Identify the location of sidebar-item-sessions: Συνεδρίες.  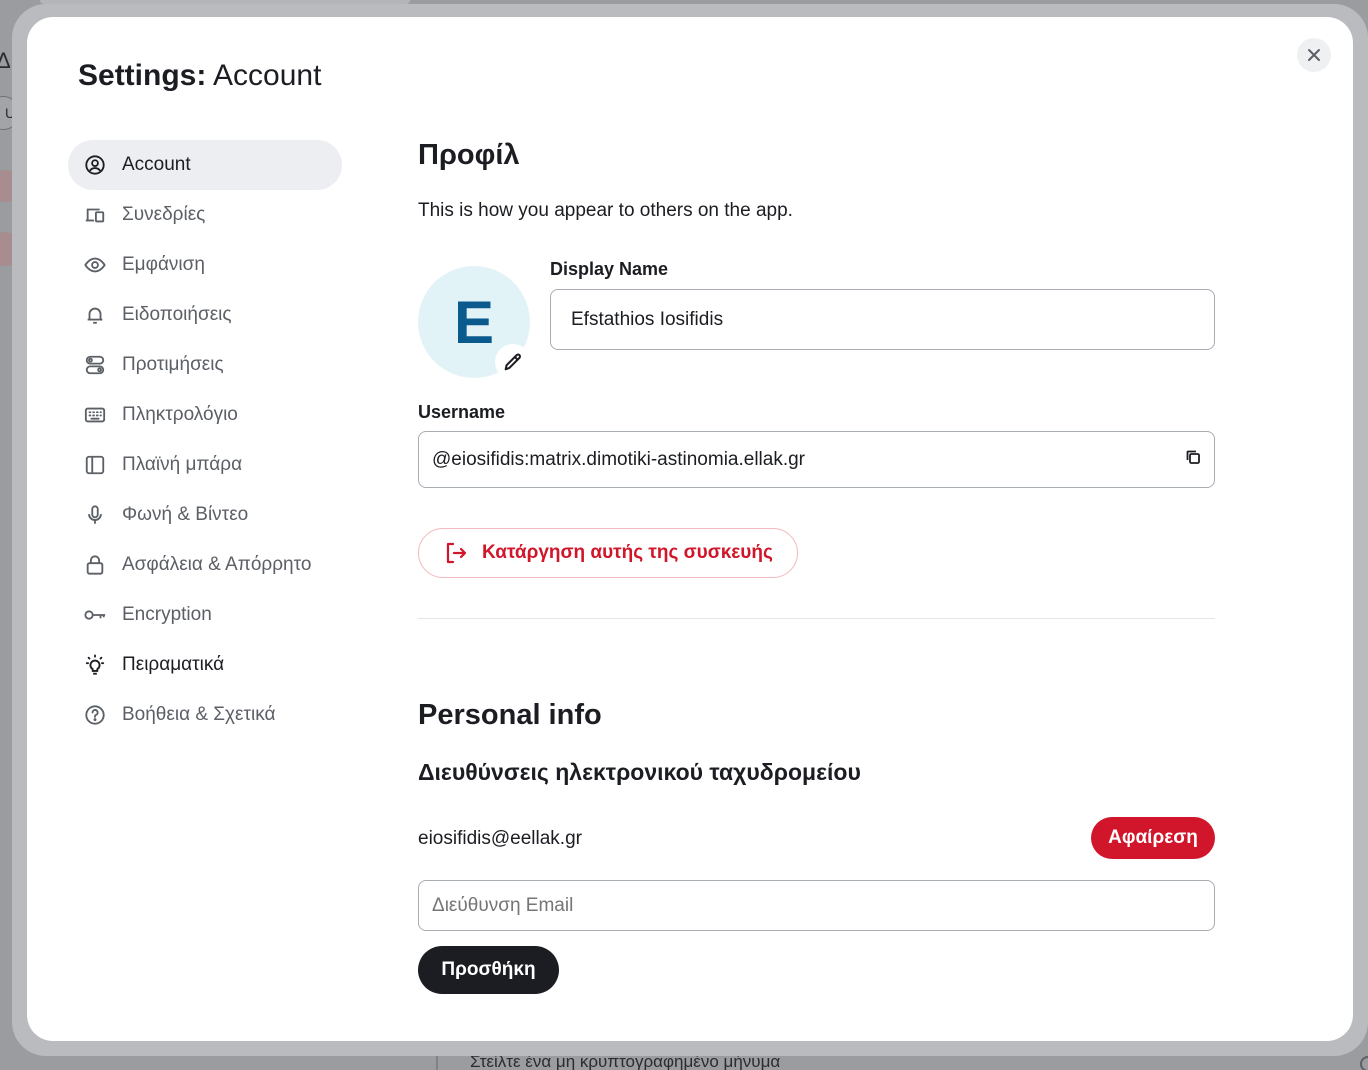
(205, 215).